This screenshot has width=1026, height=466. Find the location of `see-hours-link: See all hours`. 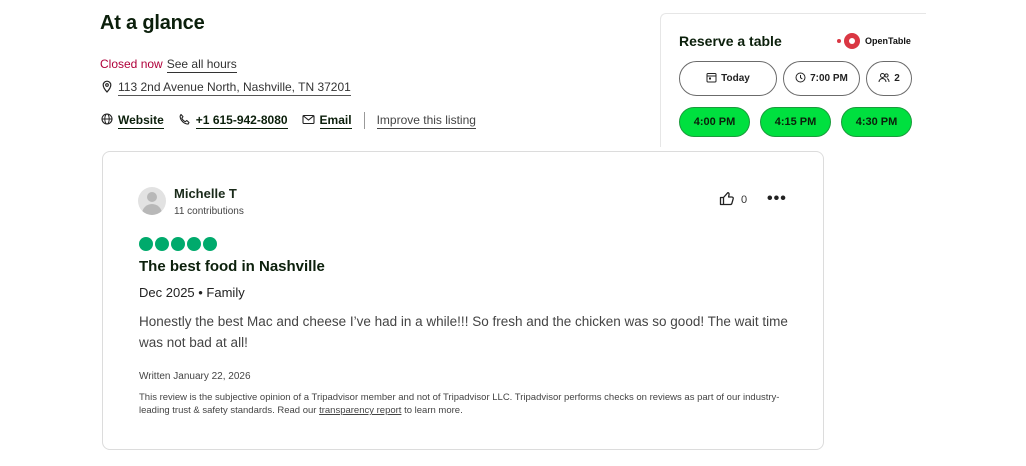

see-hours-link: See all hours is located at coordinates (201, 65).